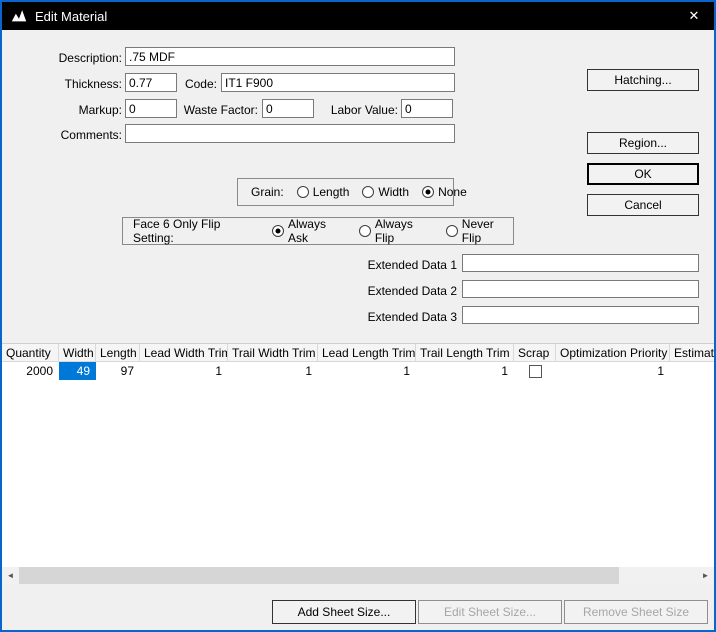  What do you see at coordinates (220, 110) in the screenshot?
I see `waste-factor-label: Waste Factor:` at bounding box center [220, 110].